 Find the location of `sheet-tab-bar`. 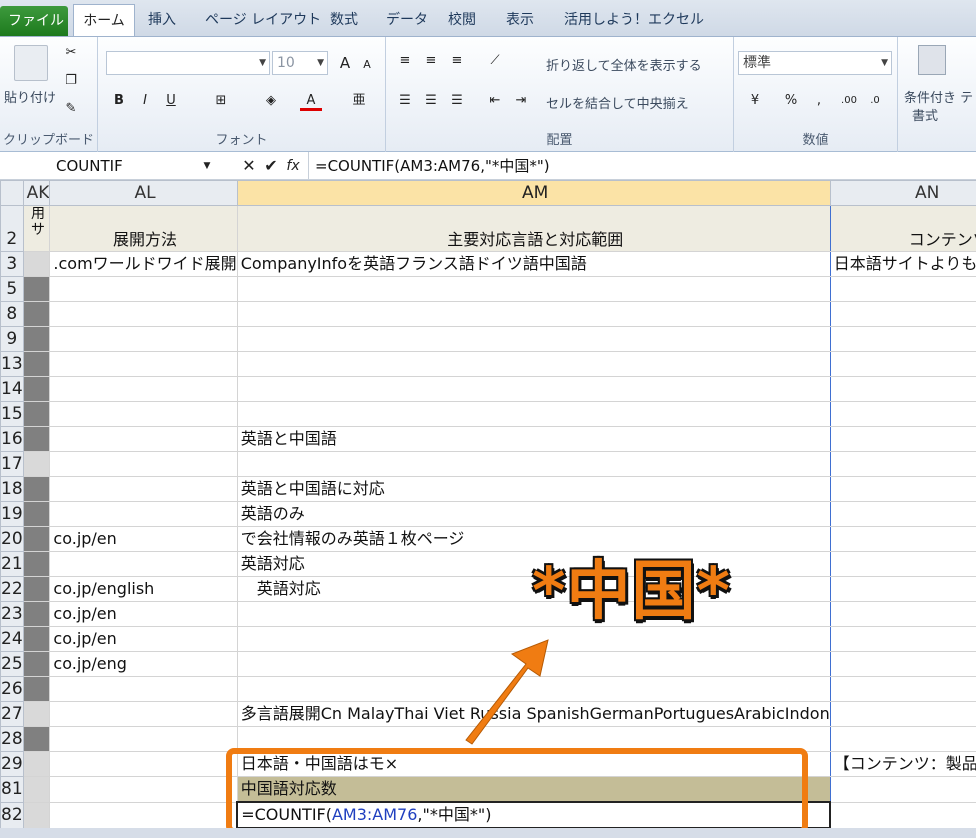

sheet-tab-bar is located at coordinates (488, 833).